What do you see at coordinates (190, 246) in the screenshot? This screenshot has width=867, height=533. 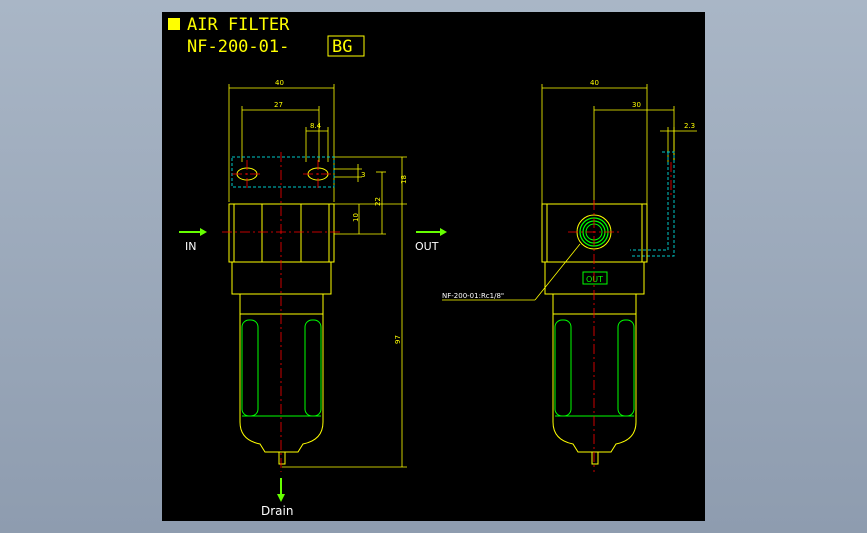 I see `in-label: IN` at bounding box center [190, 246].